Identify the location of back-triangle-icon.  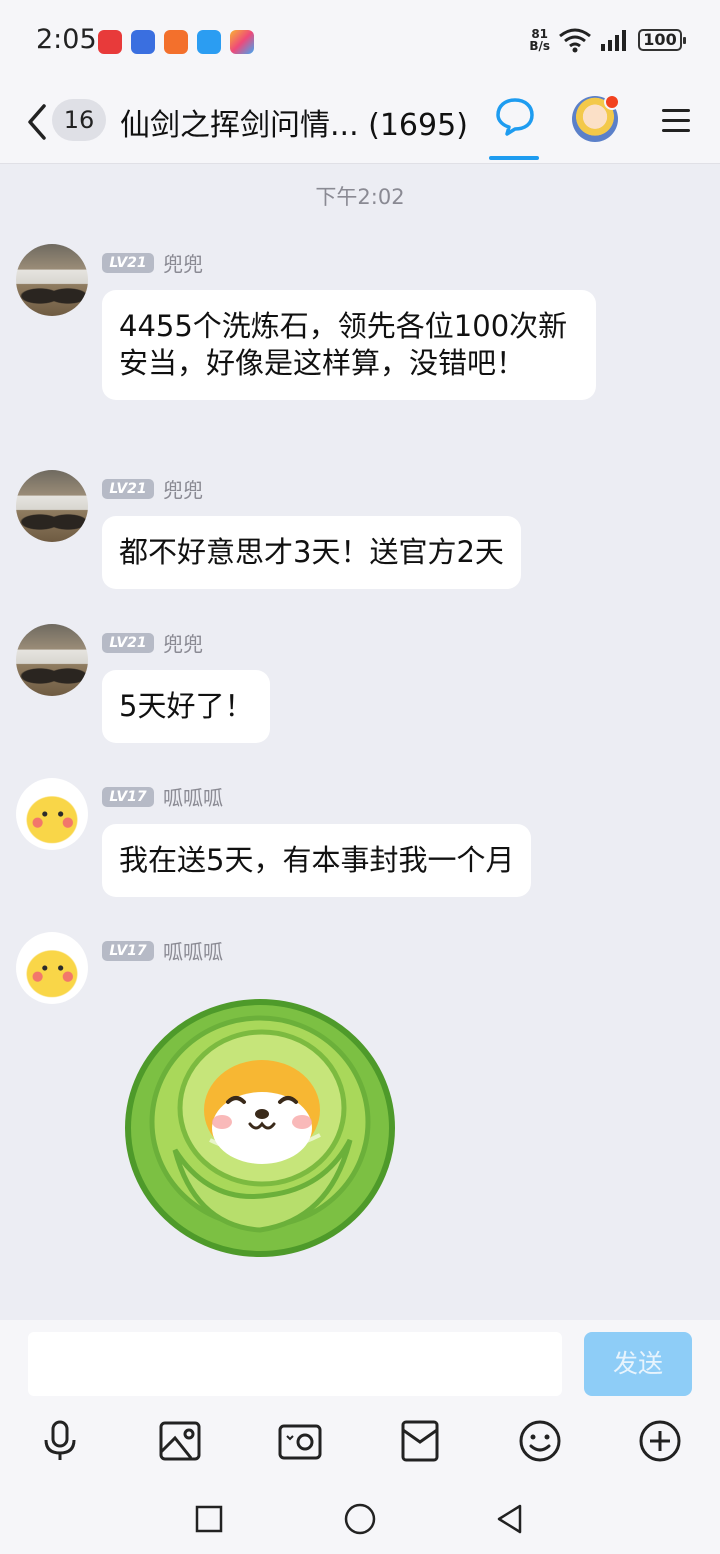
(510, 1519).